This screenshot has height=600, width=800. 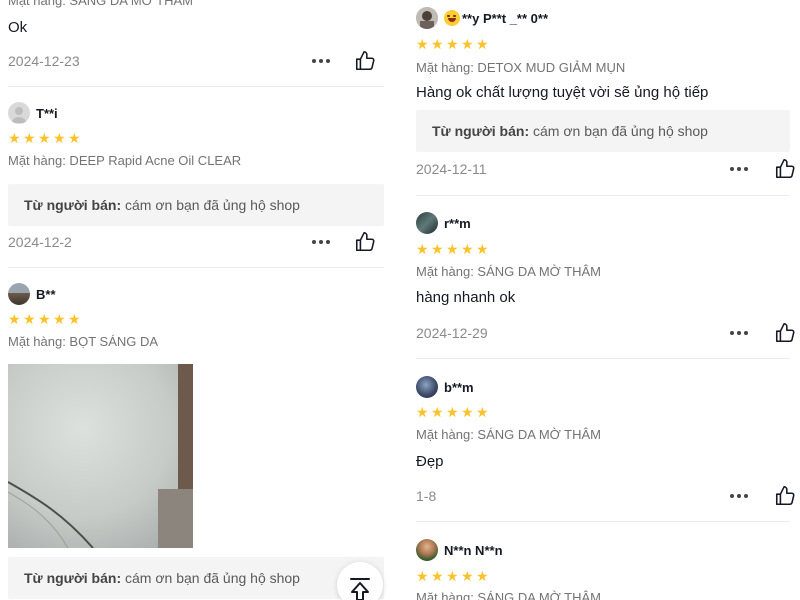 I want to click on reviewer-name-text: **y P**t _** 0**, so click(x=505, y=18).